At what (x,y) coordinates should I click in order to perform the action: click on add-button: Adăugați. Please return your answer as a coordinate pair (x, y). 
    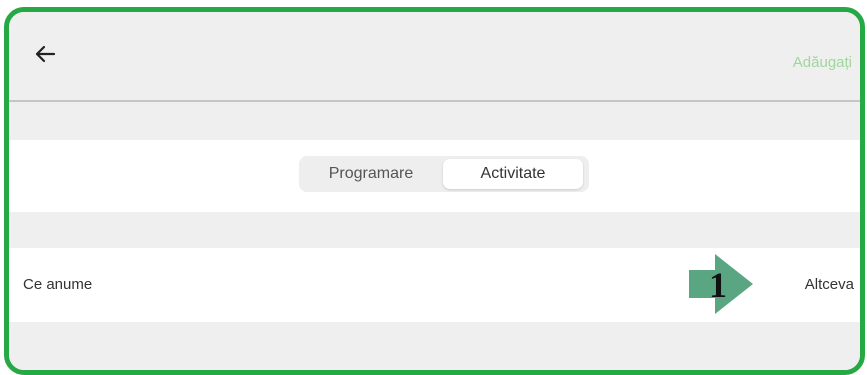
    Looking at the image, I should click on (822, 62).